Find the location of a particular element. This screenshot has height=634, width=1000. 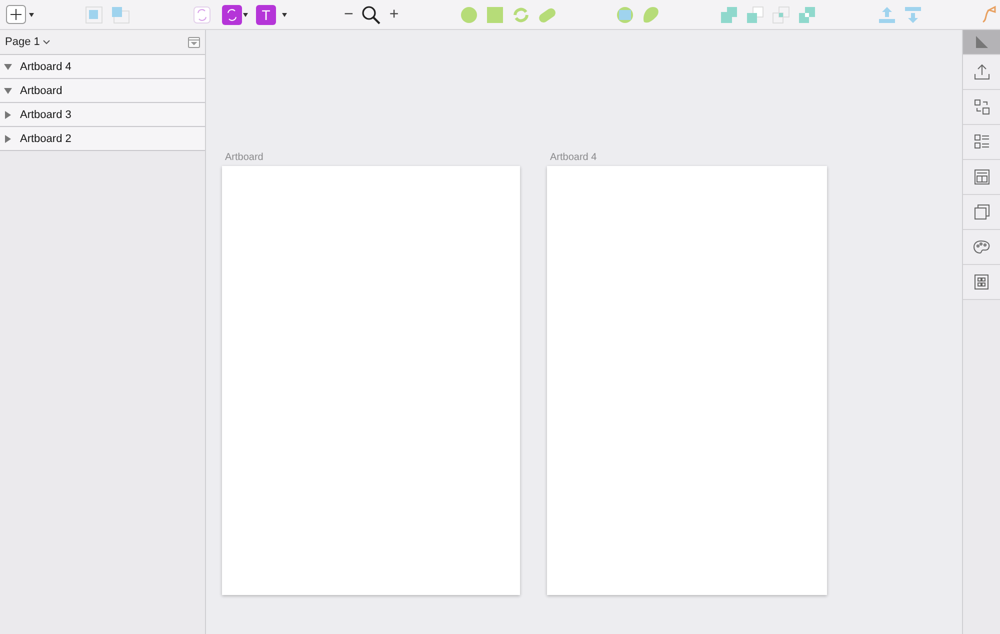

subtract-icon is located at coordinates (754, 14).